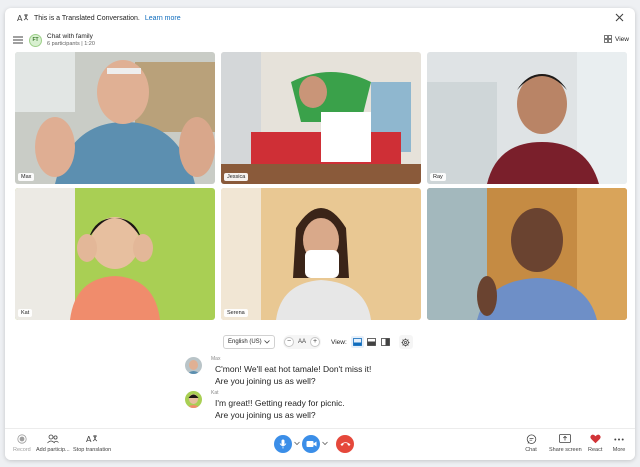 This screenshot has width=640, height=467. I want to click on translation-settings-button, so click(405, 342).